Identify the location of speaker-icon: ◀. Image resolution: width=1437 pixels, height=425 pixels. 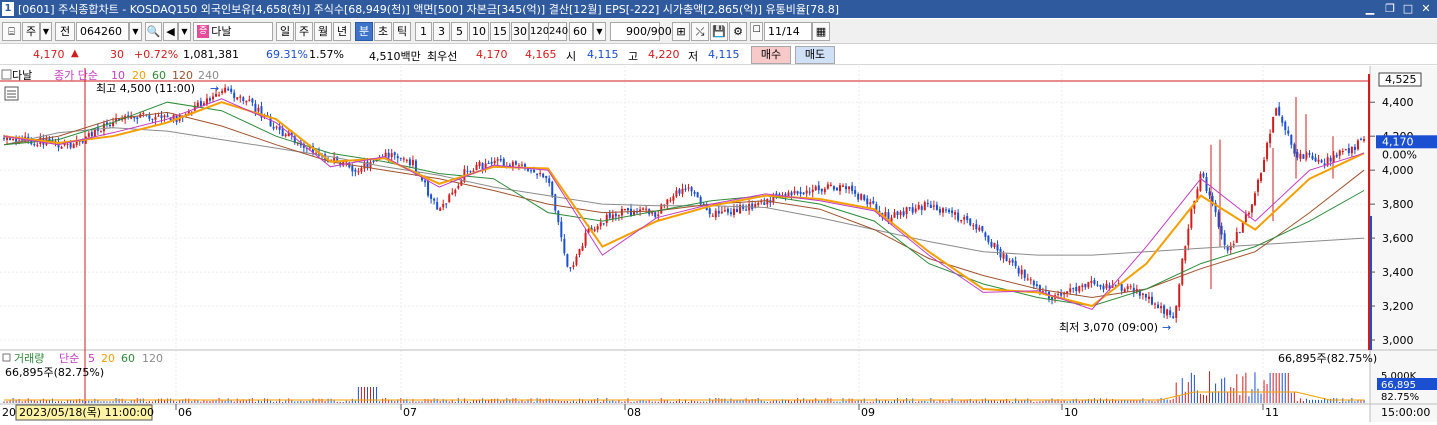
(170, 31).